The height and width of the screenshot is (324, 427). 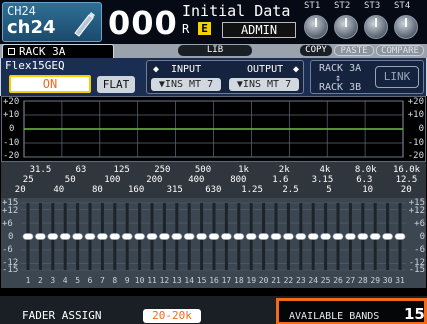 I want to click on compare-button: COMPARE, so click(x=400, y=50).